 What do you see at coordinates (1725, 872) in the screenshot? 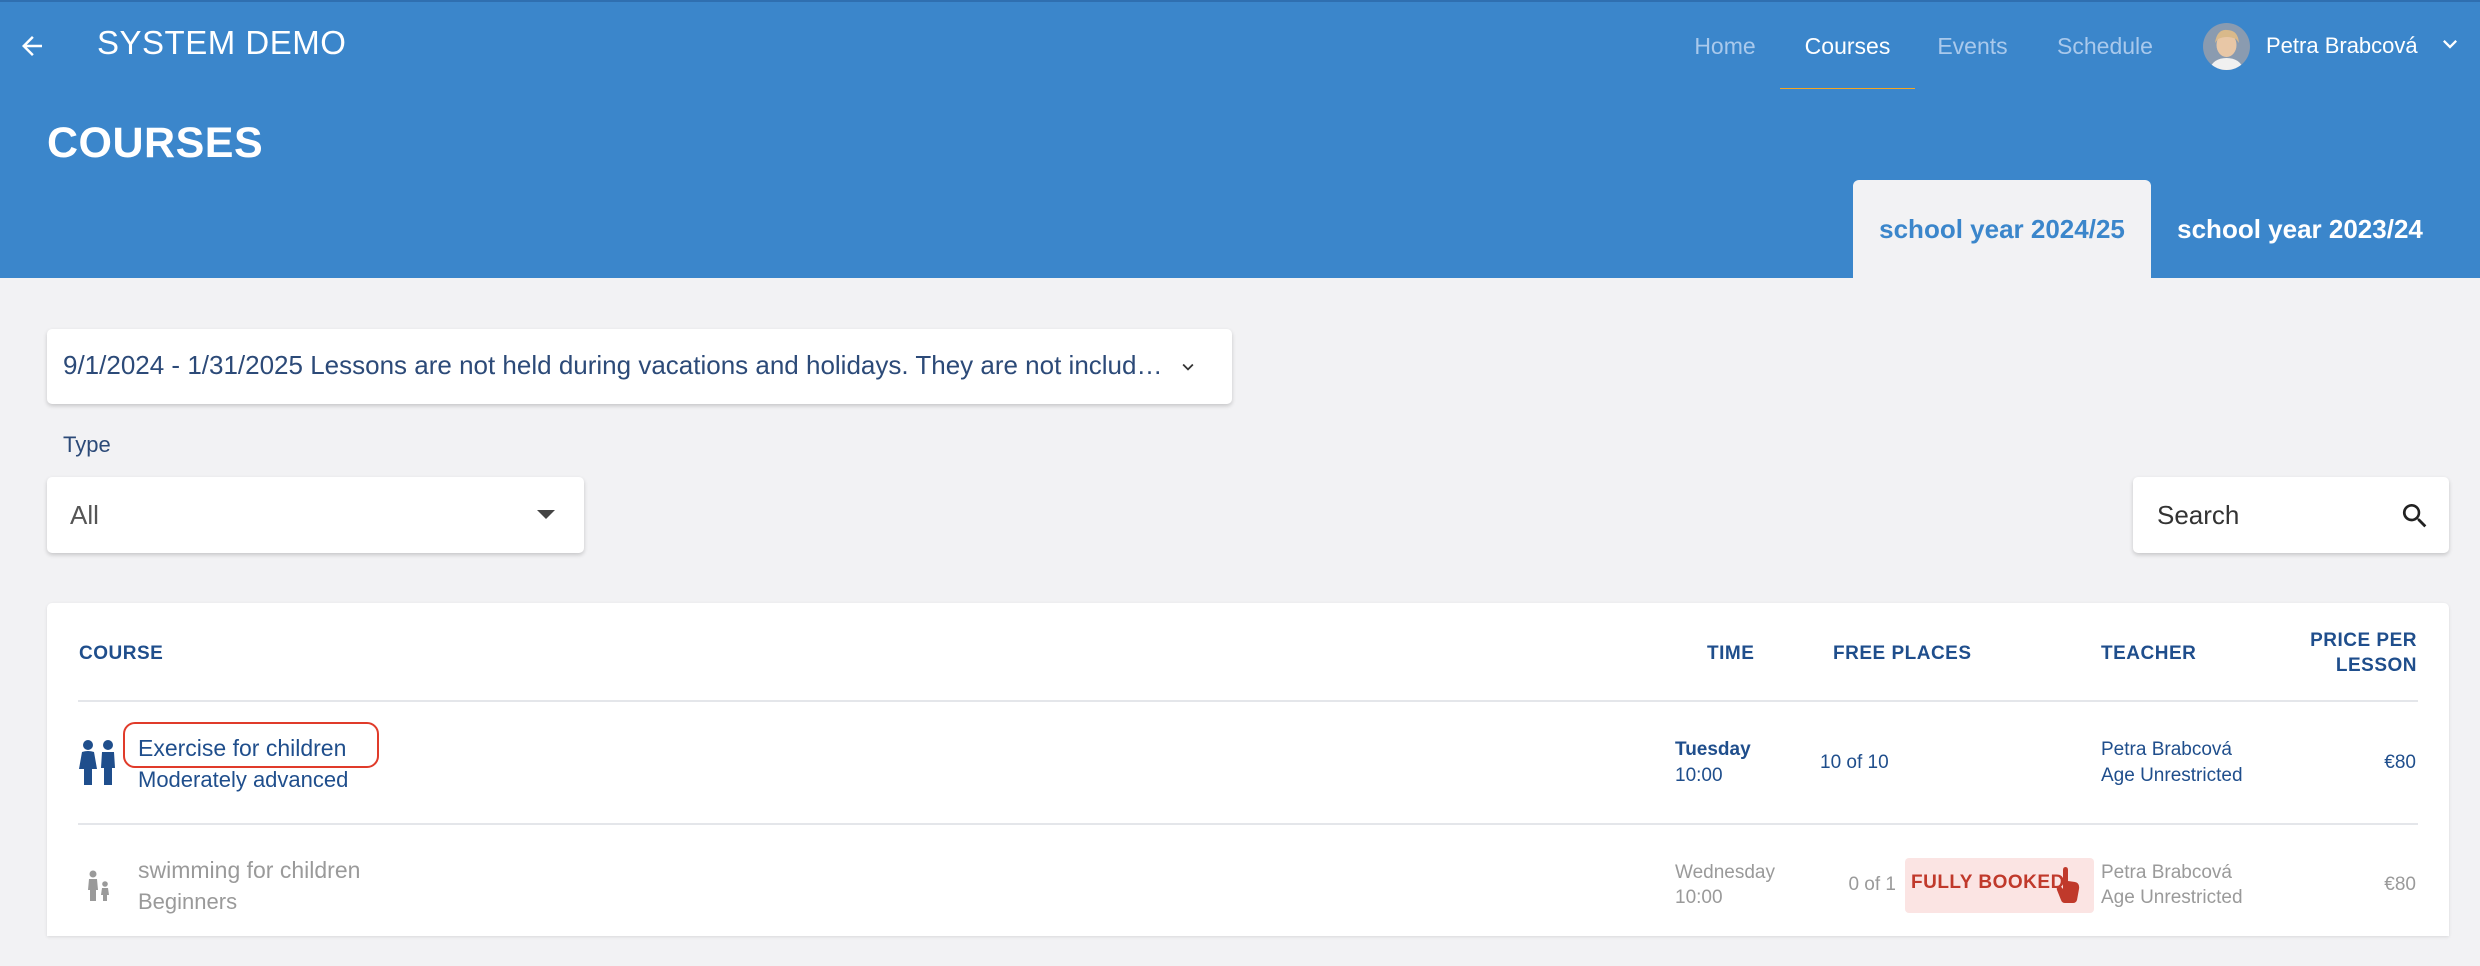
I see `course-day: Wednesday` at bounding box center [1725, 872].